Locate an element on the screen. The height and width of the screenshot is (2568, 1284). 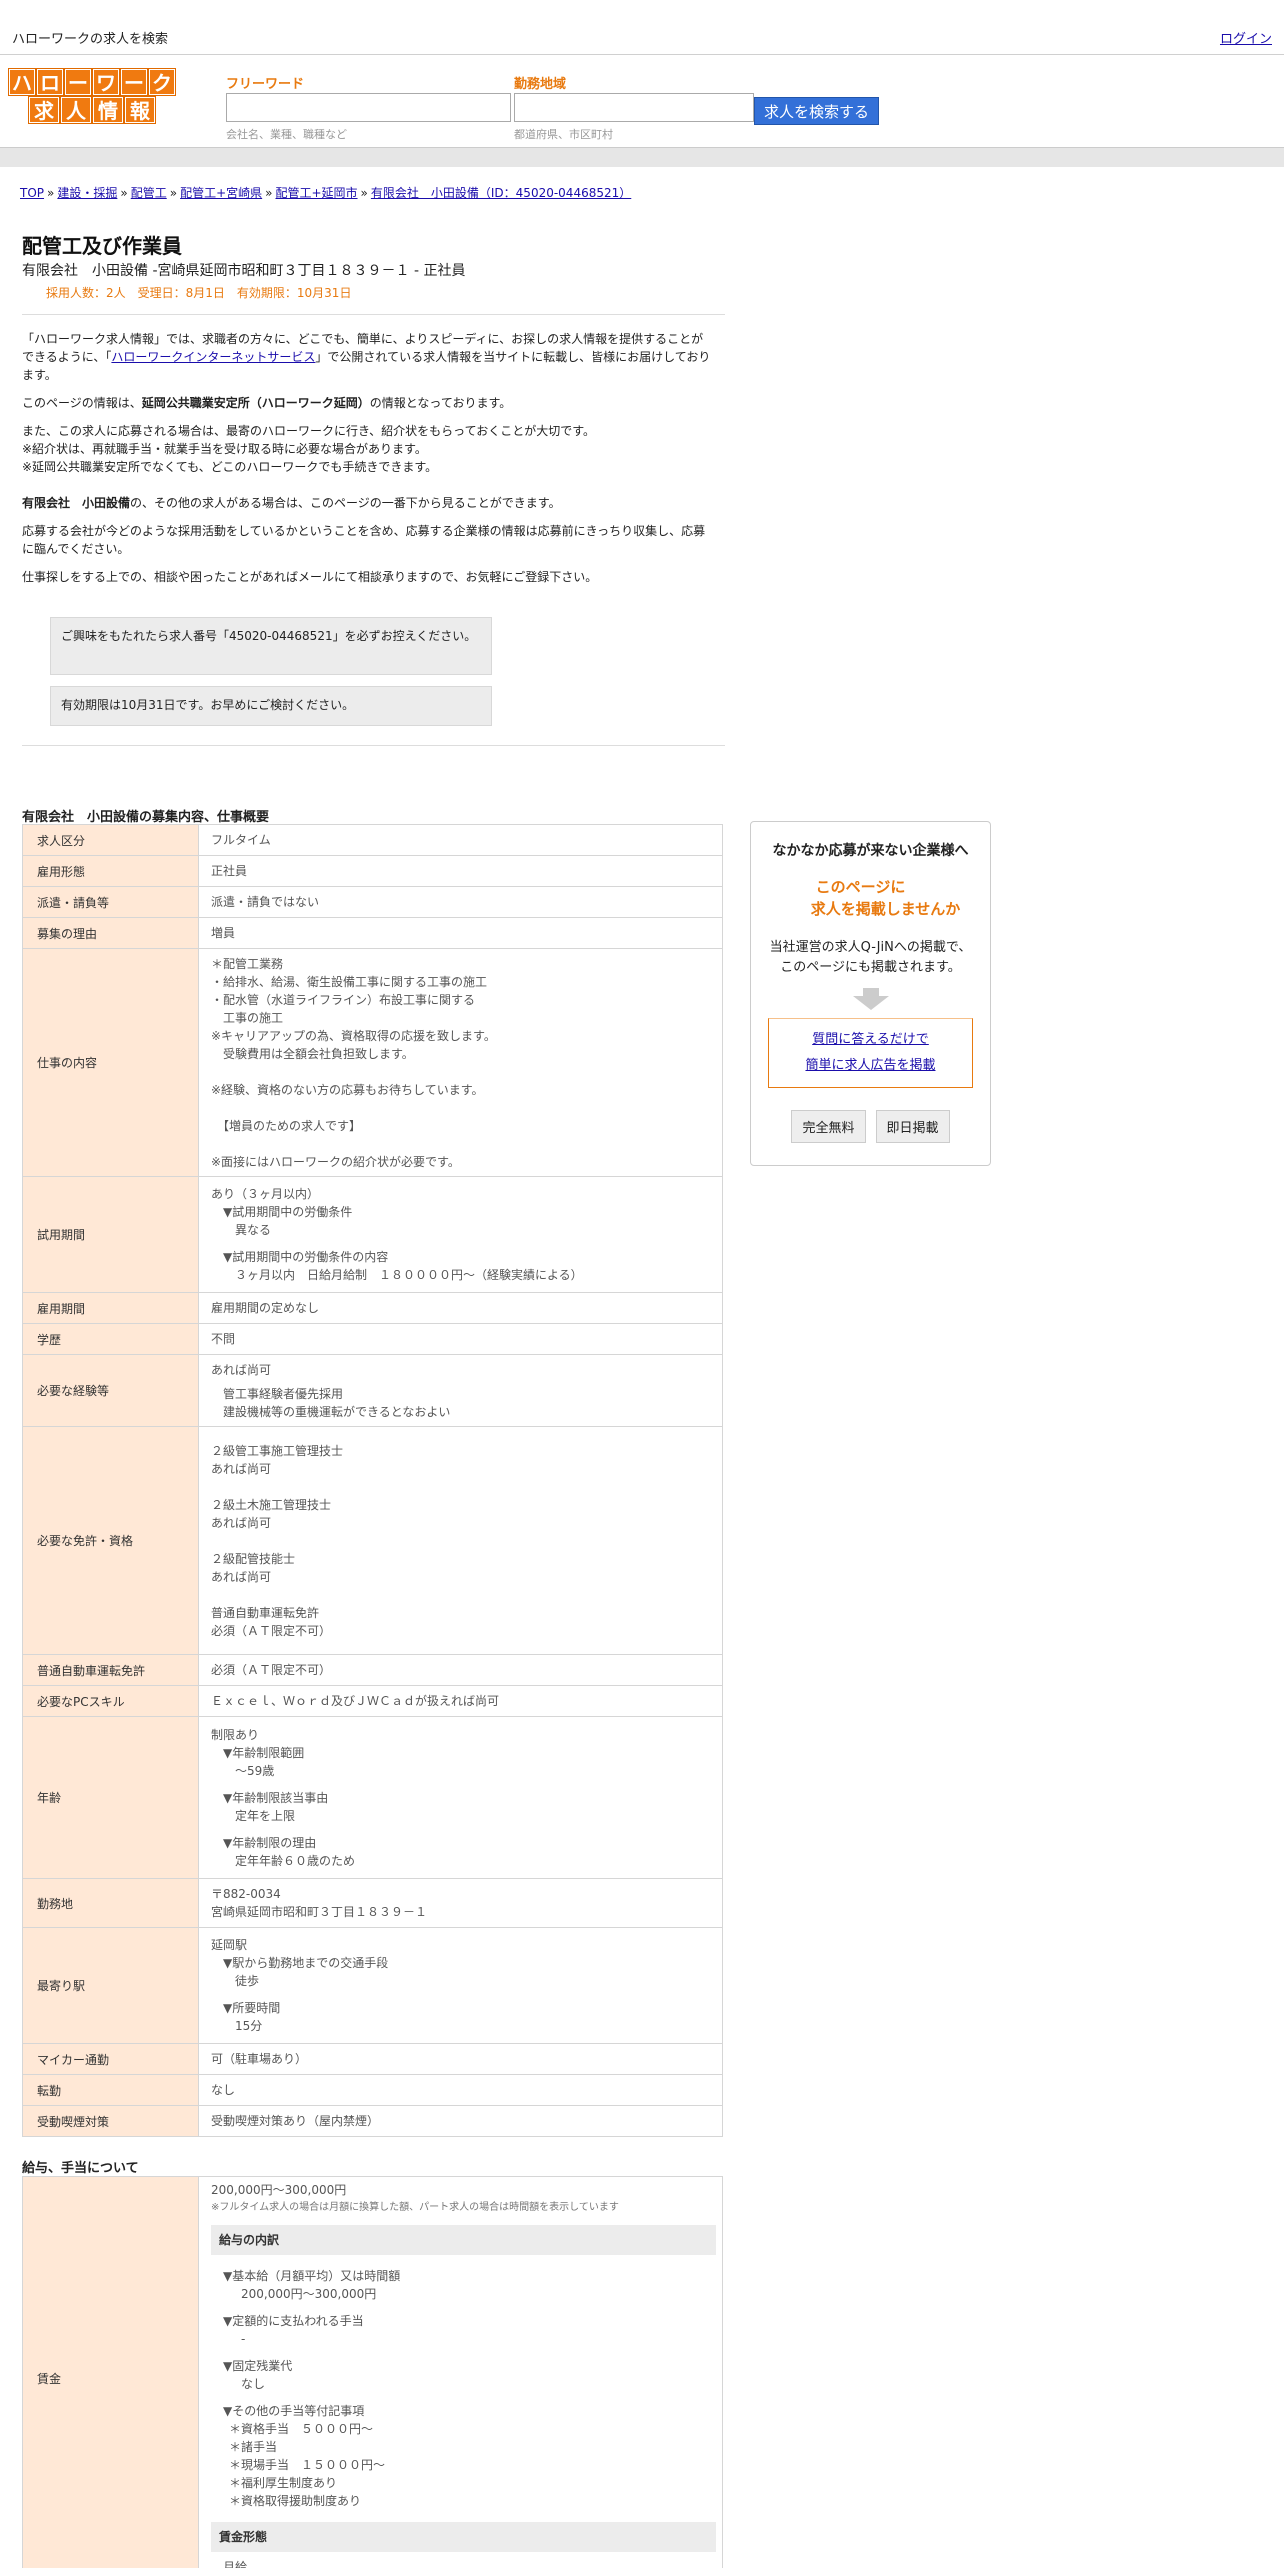
row-value: 派遣・請負ではない is located at coordinates (460, 902).